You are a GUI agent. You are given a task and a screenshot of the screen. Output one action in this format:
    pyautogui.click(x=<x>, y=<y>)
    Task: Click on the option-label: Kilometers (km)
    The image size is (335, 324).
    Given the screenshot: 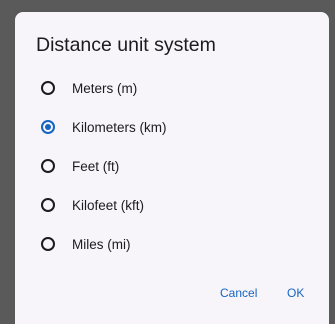 What is the action you would take?
    pyautogui.click(x=119, y=127)
    